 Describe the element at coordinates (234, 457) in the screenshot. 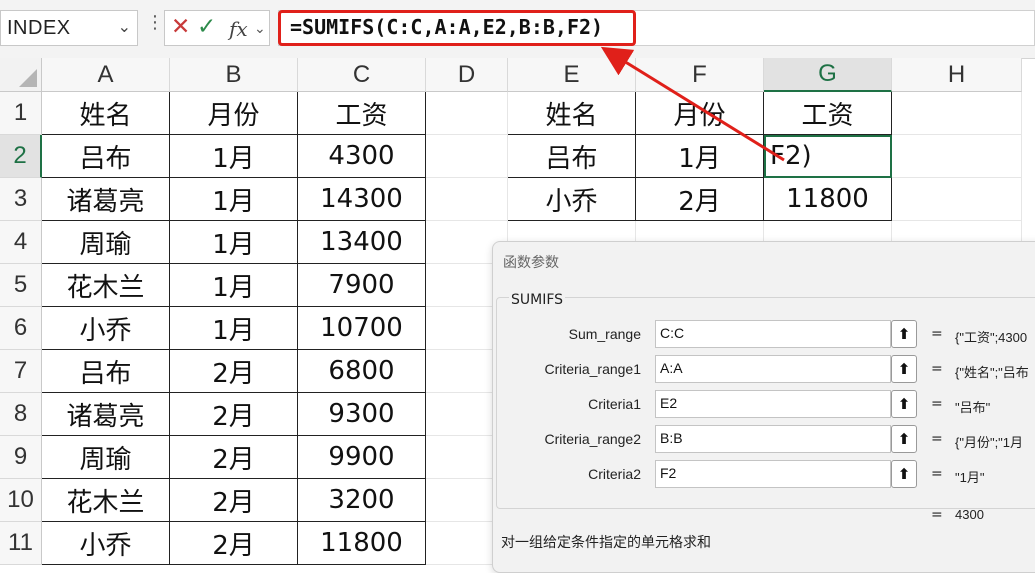

I see `cell-b9: 2月` at that location.